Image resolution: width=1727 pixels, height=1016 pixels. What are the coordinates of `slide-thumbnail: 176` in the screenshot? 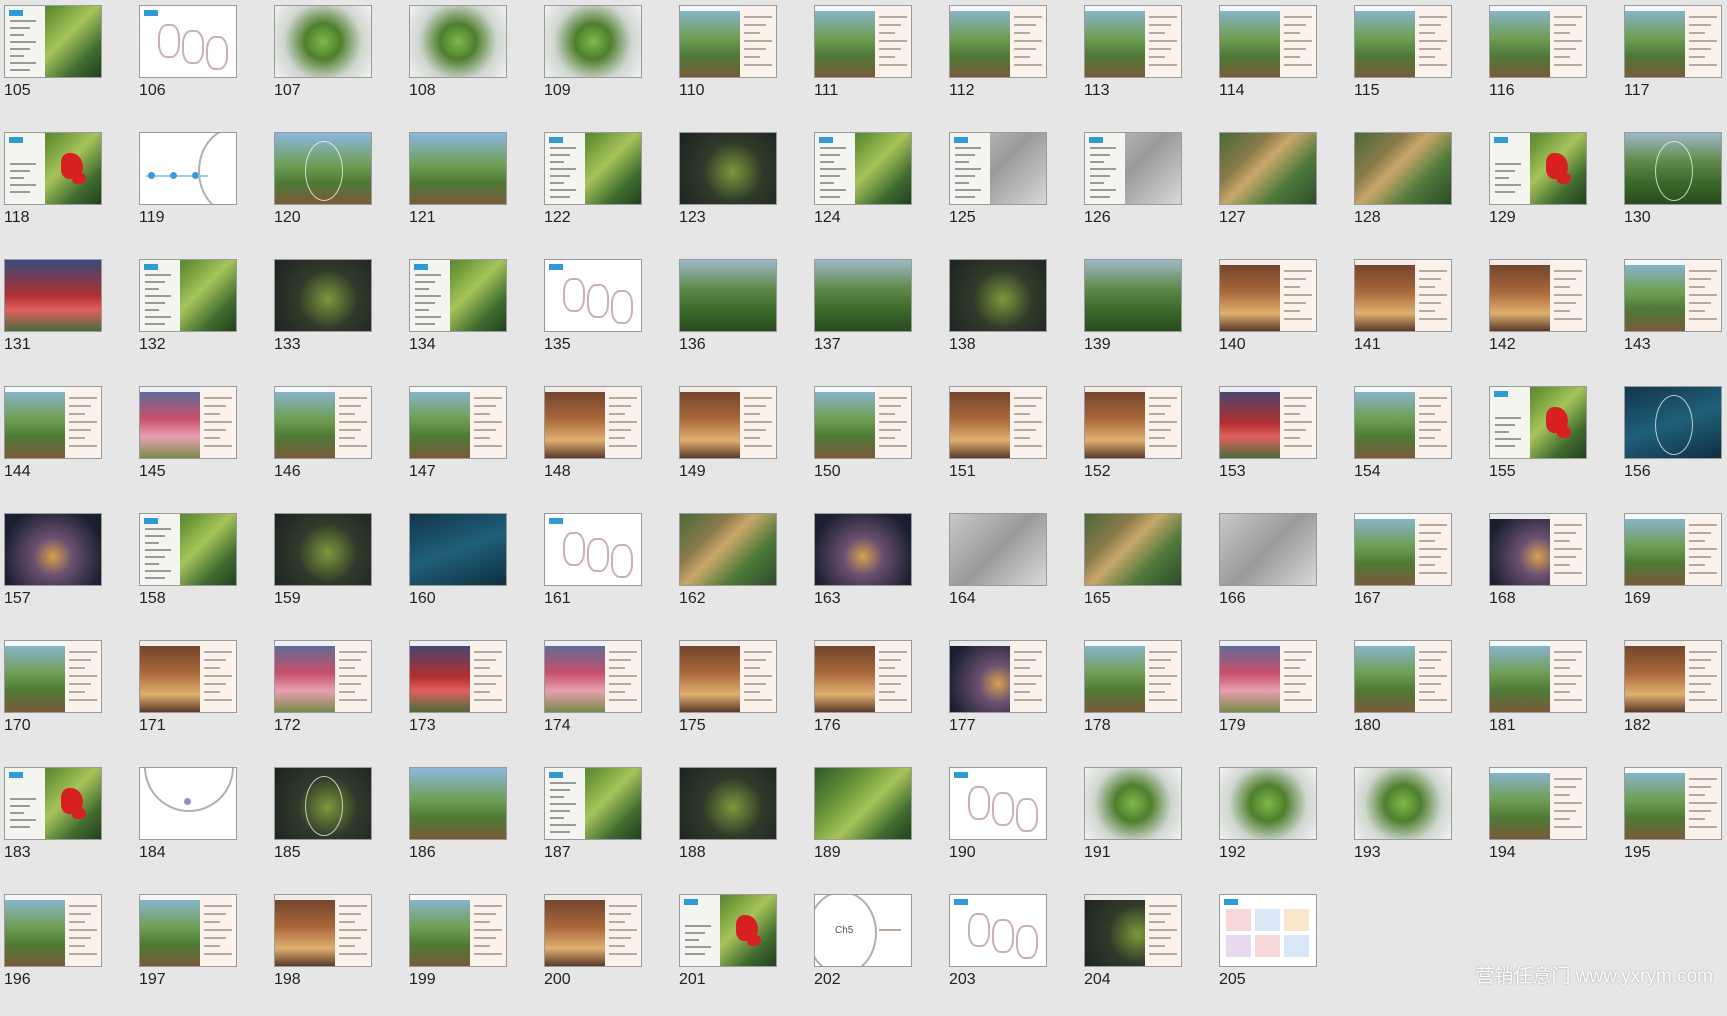 It's located at (877, 698).